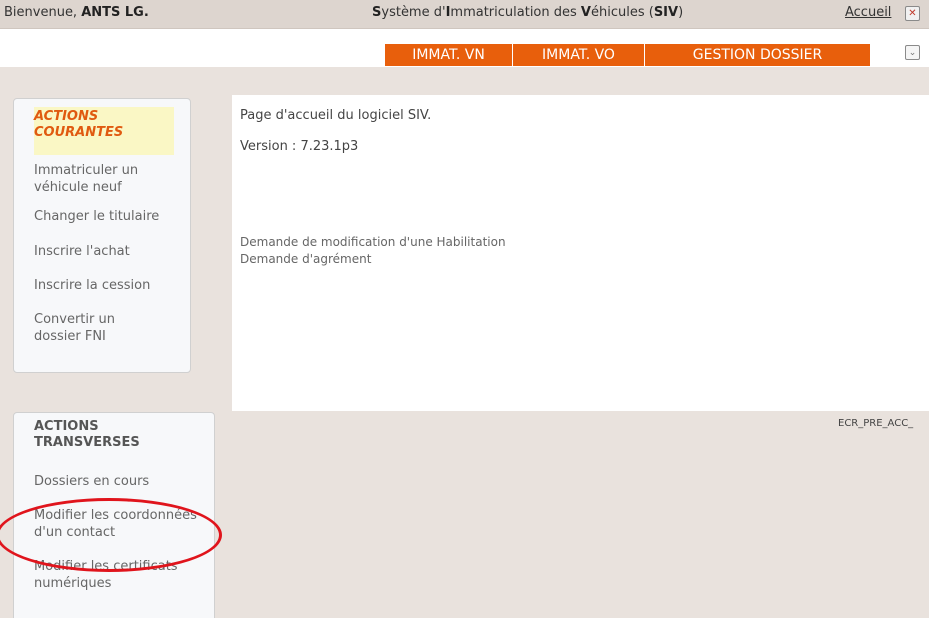  I want to click on main-tabs: IMMAT. VN IMMAT. VO GESTION DOSSIER, so click(627, 55).